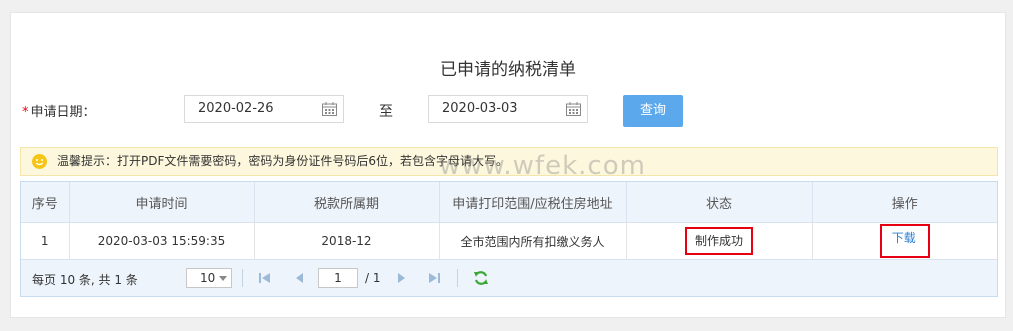 Image resolution: width=1013 pixels, height=331 pixels. I want to click on cell-scope: 全市范围内所有扣缴义务人, so click(533, 241).